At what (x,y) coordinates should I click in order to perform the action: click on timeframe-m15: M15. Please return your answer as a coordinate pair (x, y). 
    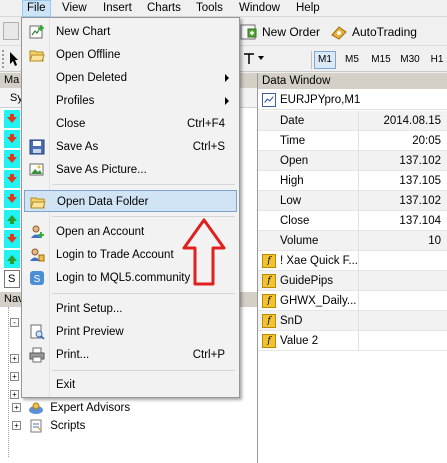
    Looking at the image, I should click on (381, 60).